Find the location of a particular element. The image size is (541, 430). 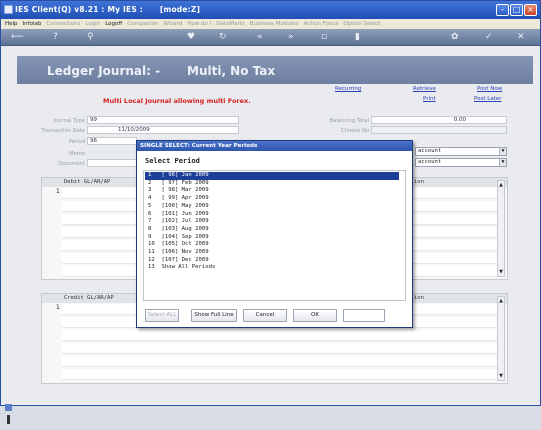

period-field: 96 is located at coordinates (112, 141).